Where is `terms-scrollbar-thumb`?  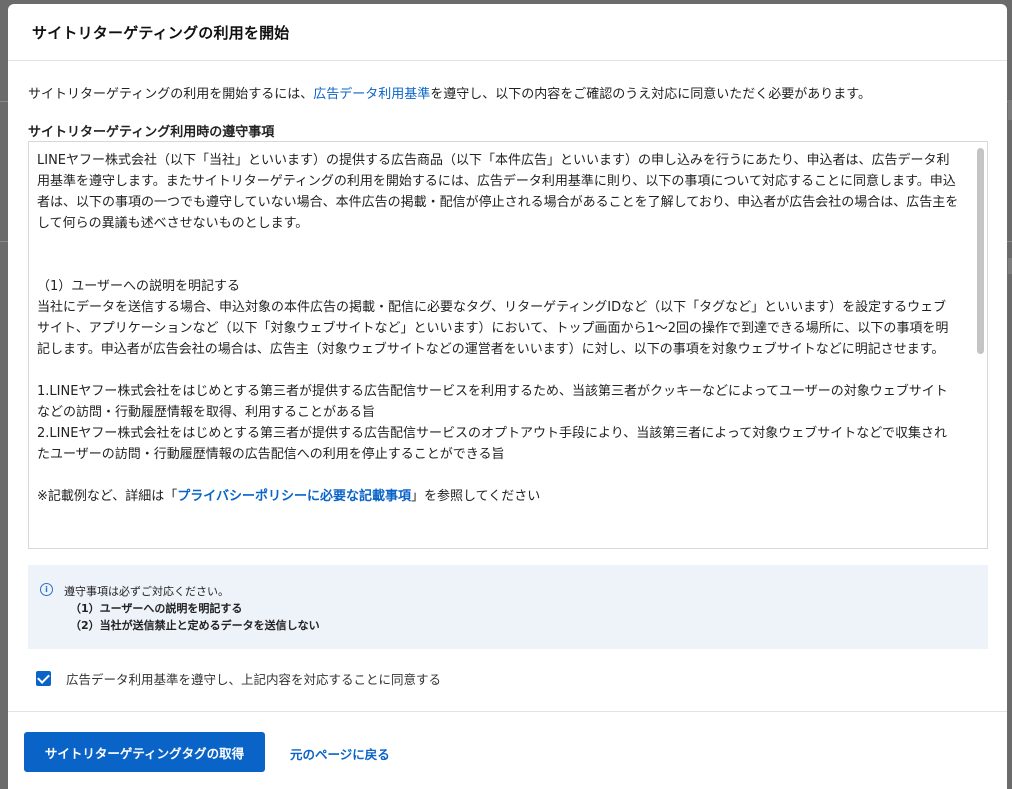
terms-scrollbar-thumb is located at coordinates (980, 251).